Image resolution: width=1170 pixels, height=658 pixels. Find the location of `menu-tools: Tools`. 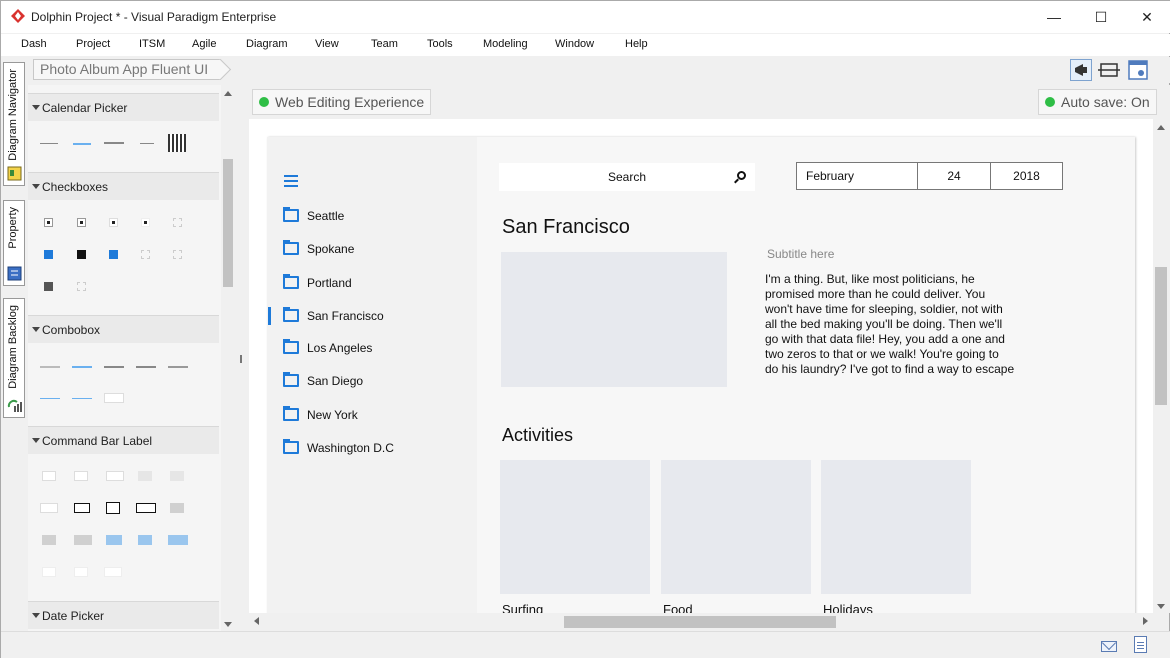

menu-tools: Tools is located at coordinates (440, 44).